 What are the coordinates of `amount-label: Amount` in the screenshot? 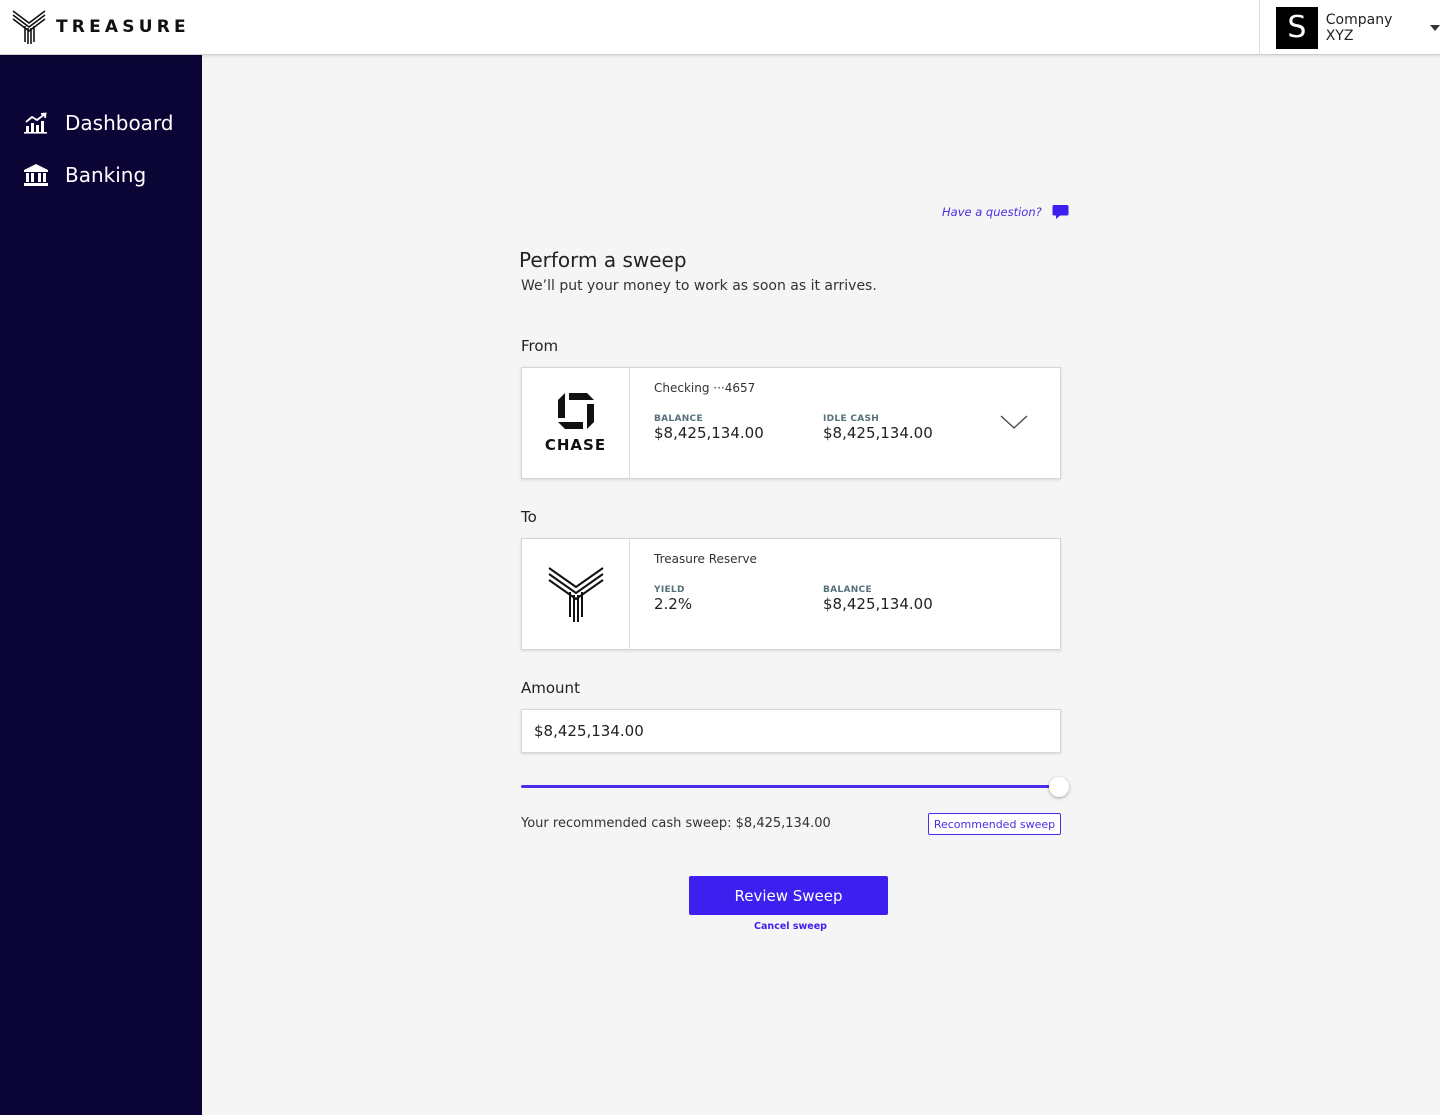 It's located at (550, 688).